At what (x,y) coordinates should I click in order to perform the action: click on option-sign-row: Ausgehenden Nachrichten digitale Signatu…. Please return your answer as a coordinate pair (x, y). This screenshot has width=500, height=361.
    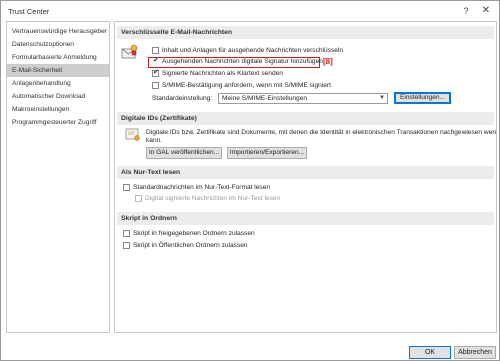
    Looking at the image, I should click on (237, 61).